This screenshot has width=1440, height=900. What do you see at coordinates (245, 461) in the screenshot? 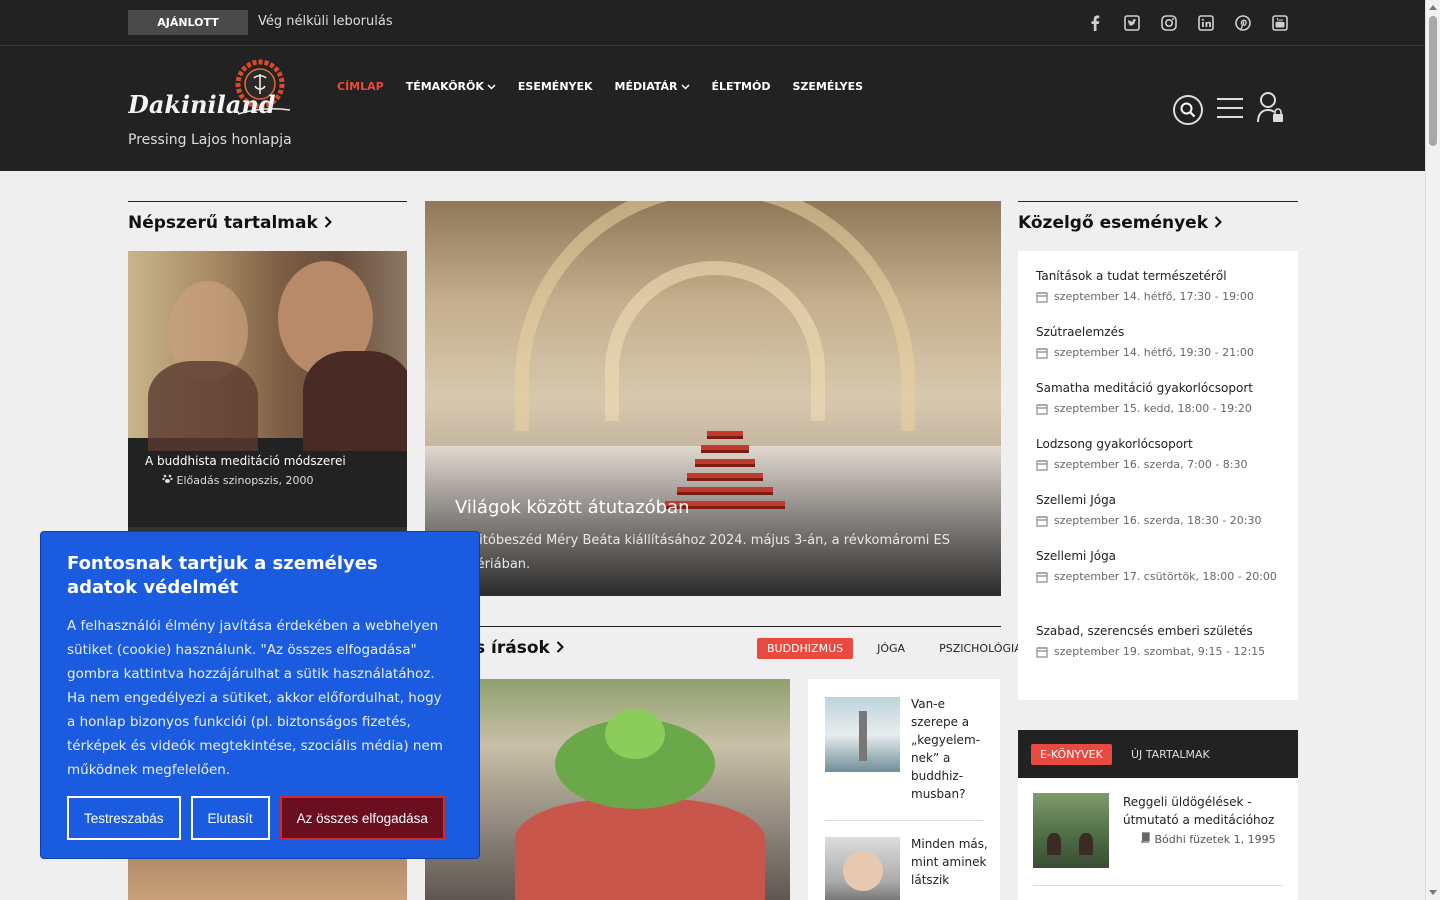
I see `popular-item-title: A buddhista meditáció módszerei` at bounding box center [245, 461].